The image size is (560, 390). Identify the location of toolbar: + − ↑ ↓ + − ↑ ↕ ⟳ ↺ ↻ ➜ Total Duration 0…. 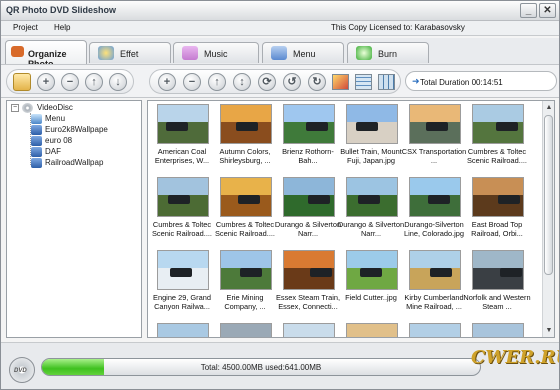
(280, 81).